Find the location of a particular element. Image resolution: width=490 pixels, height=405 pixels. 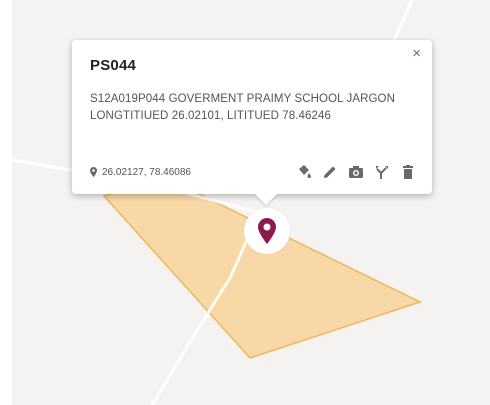

coordinates: 26.02127, 78.46086 is located at coordinates (140, 172).